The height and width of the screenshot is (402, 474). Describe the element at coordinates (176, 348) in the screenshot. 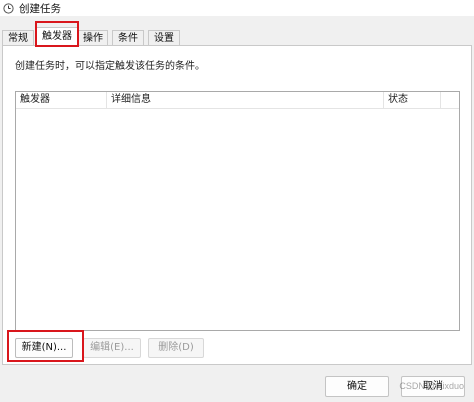

I see `delete-trigger-button: 删除(D)` at that location.